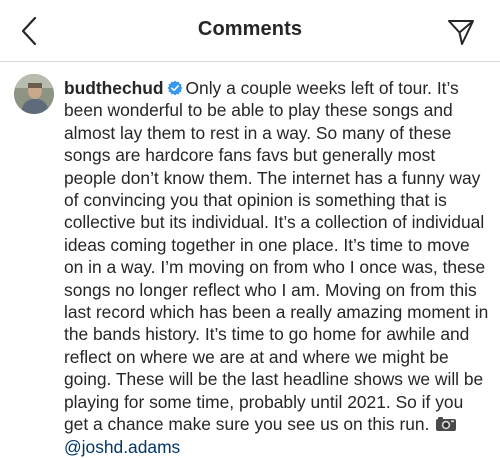 The image size is (500, 458). I want to click on avatar-photo, so click(34, 94).